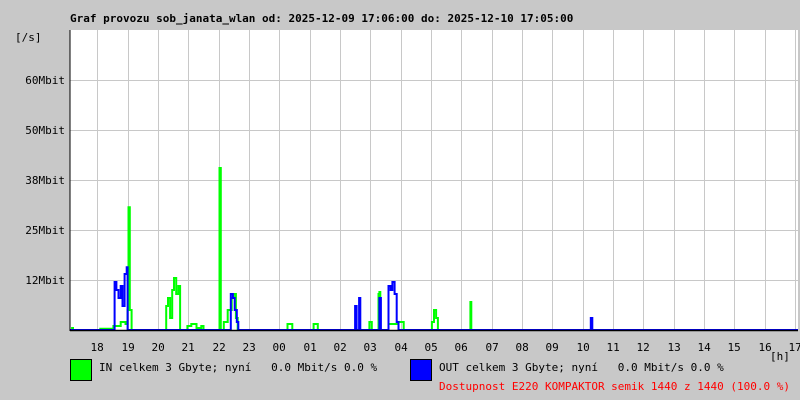  I want to click on y-tick-label: 38Mbit, so click(45, 180).